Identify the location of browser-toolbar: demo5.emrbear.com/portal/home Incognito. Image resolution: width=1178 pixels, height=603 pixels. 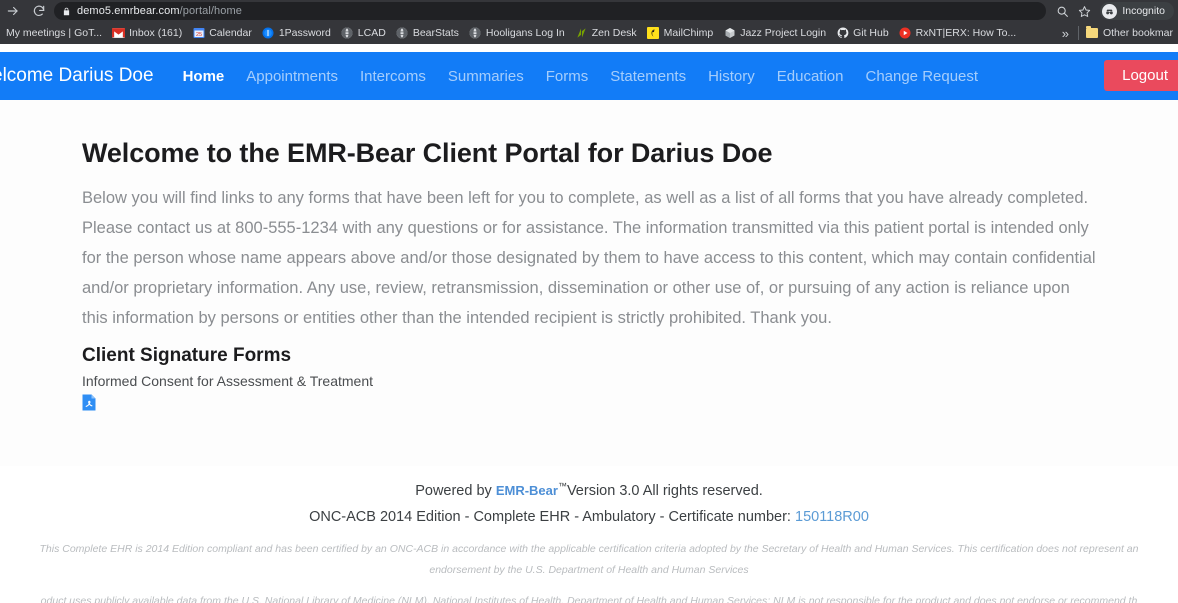
(589, 11).